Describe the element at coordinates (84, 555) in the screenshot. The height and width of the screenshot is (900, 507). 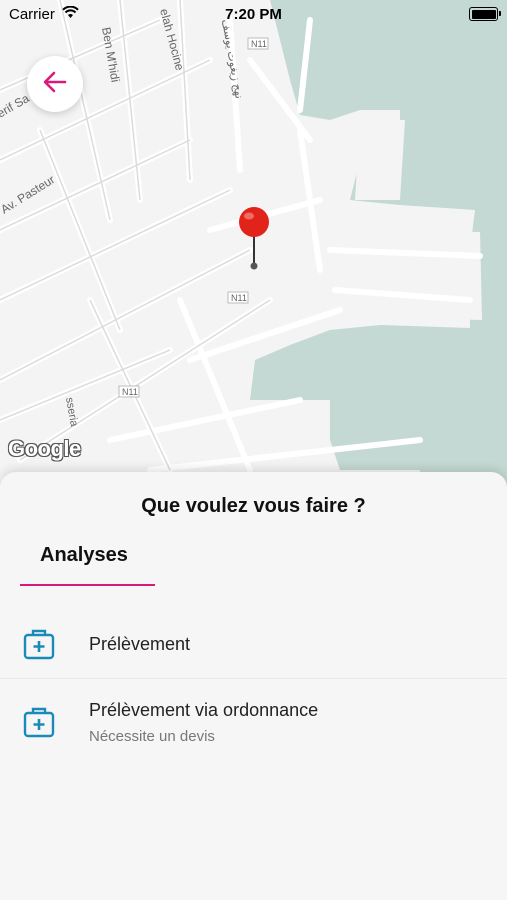
I see `tab-label: Analyses` at that location.